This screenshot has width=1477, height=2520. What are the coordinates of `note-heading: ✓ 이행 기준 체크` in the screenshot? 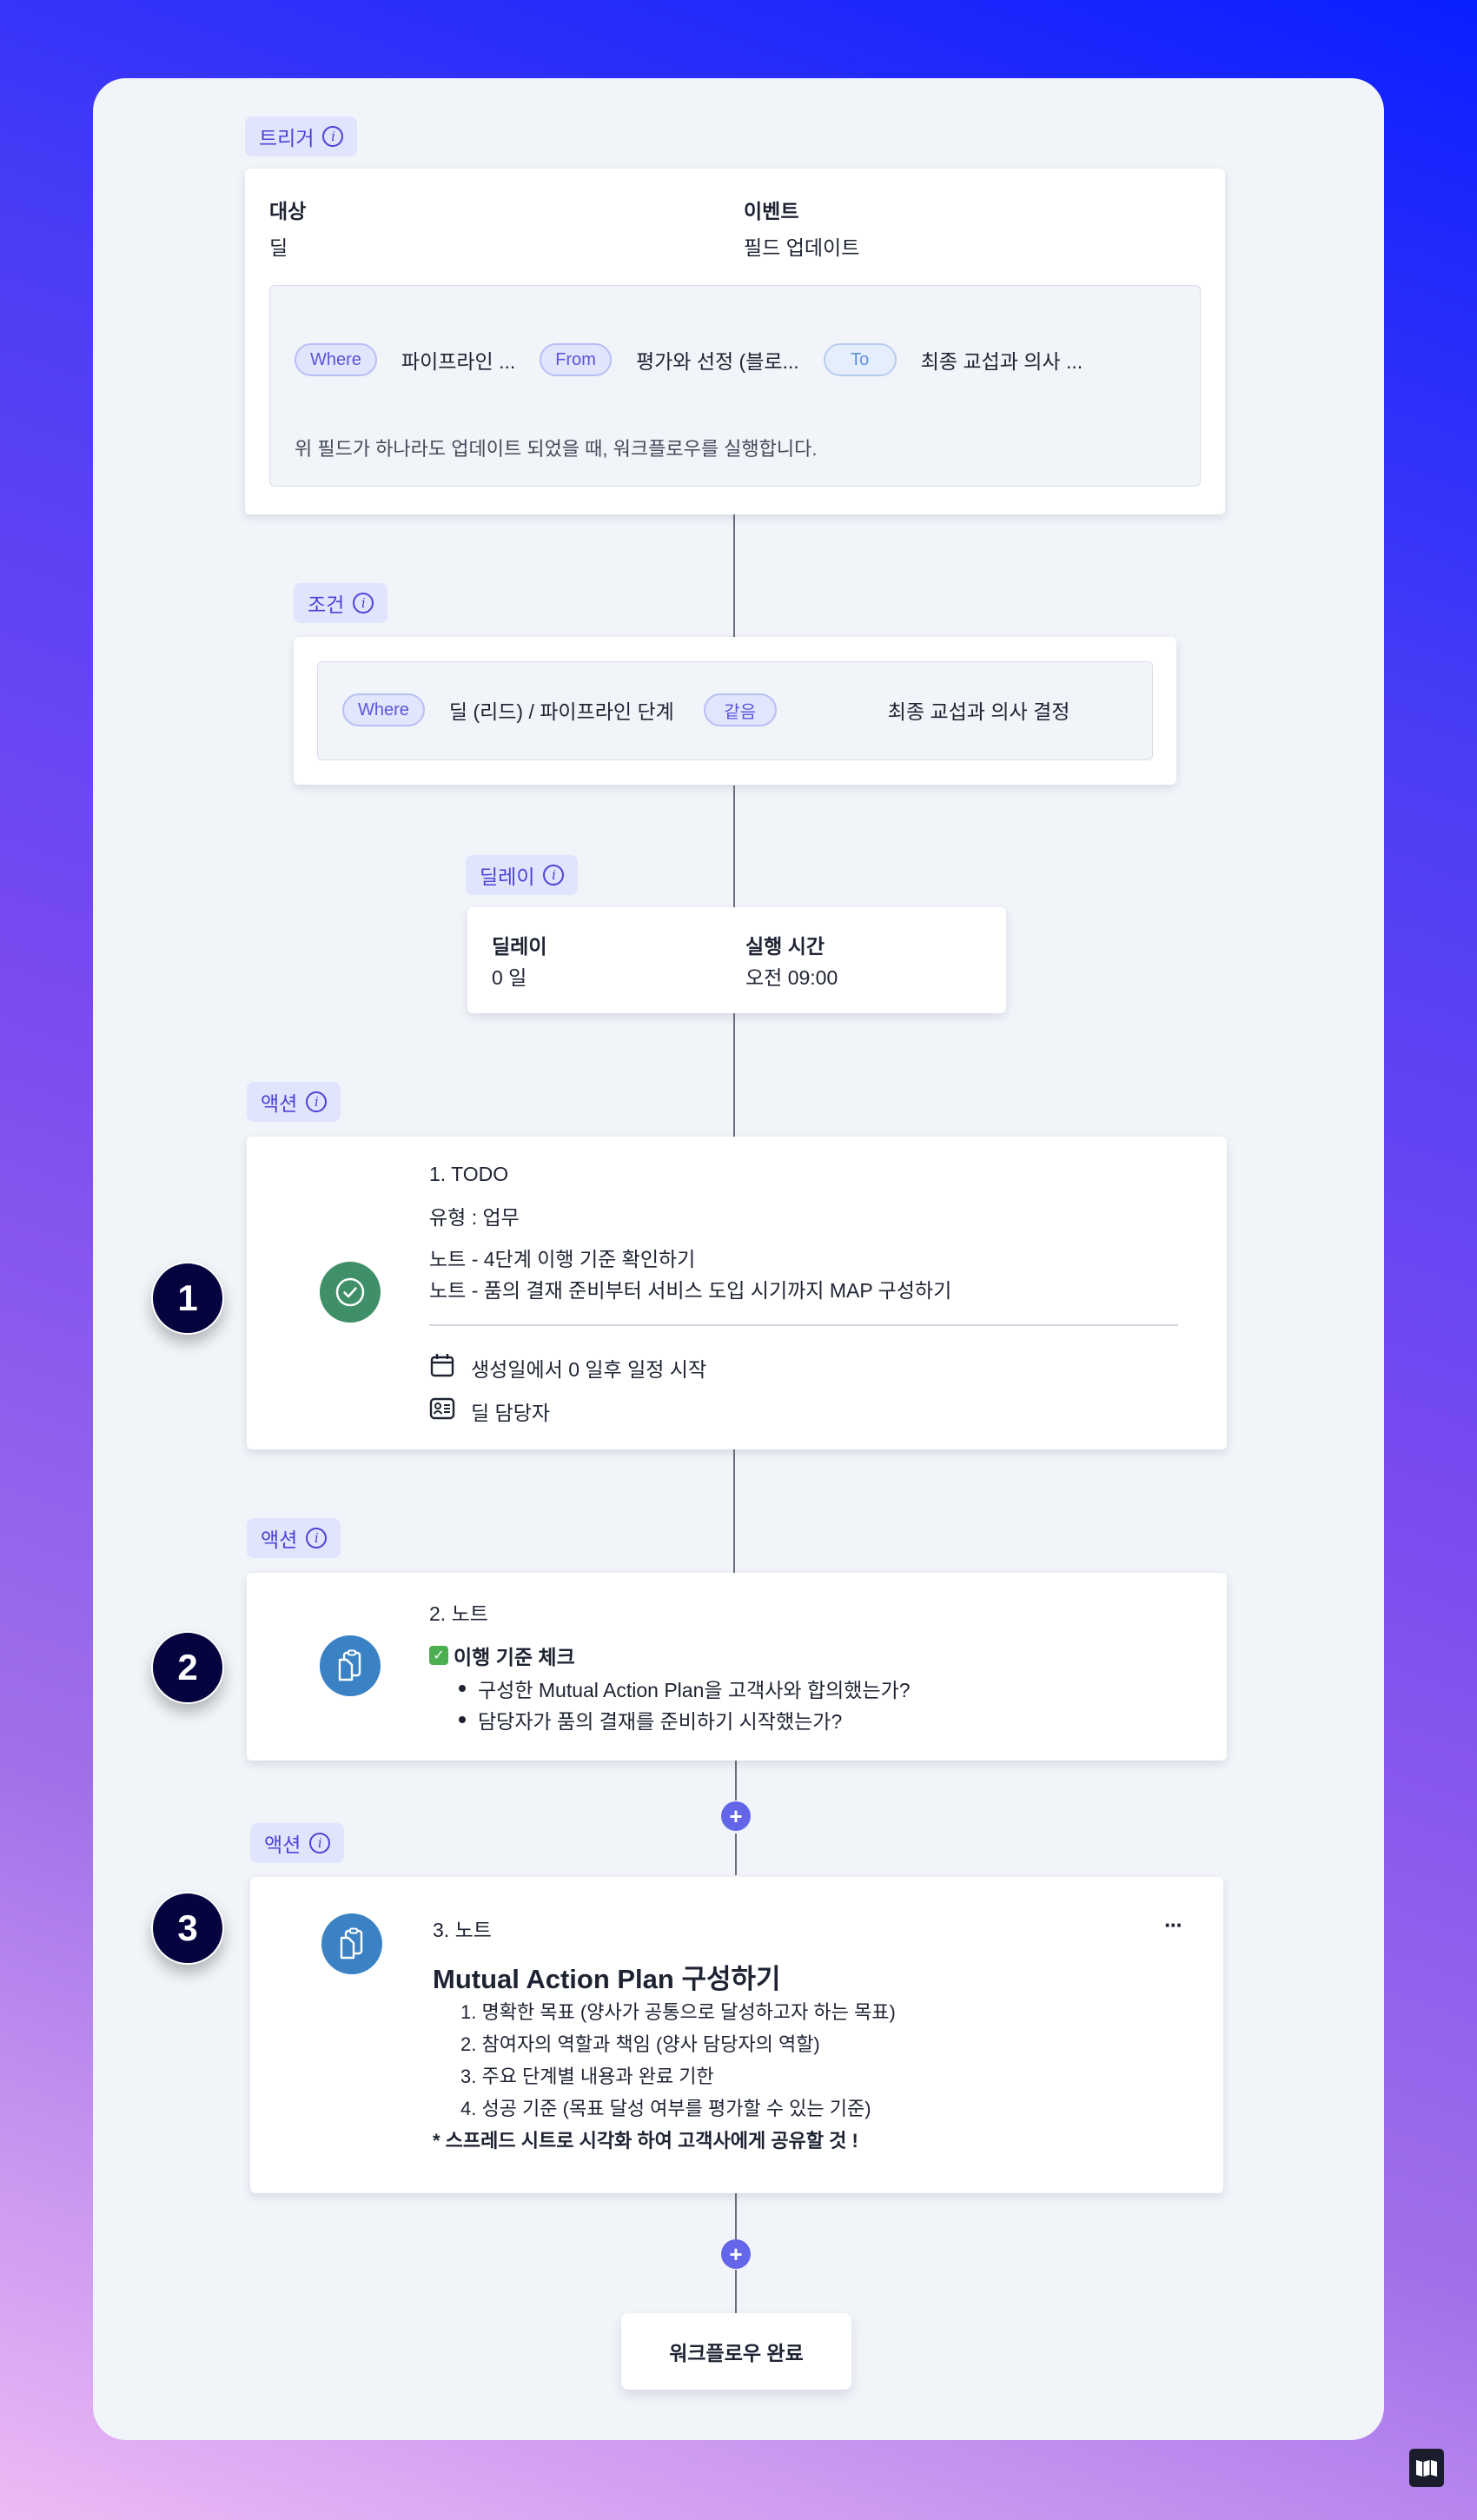 It's located at (502, 1655).